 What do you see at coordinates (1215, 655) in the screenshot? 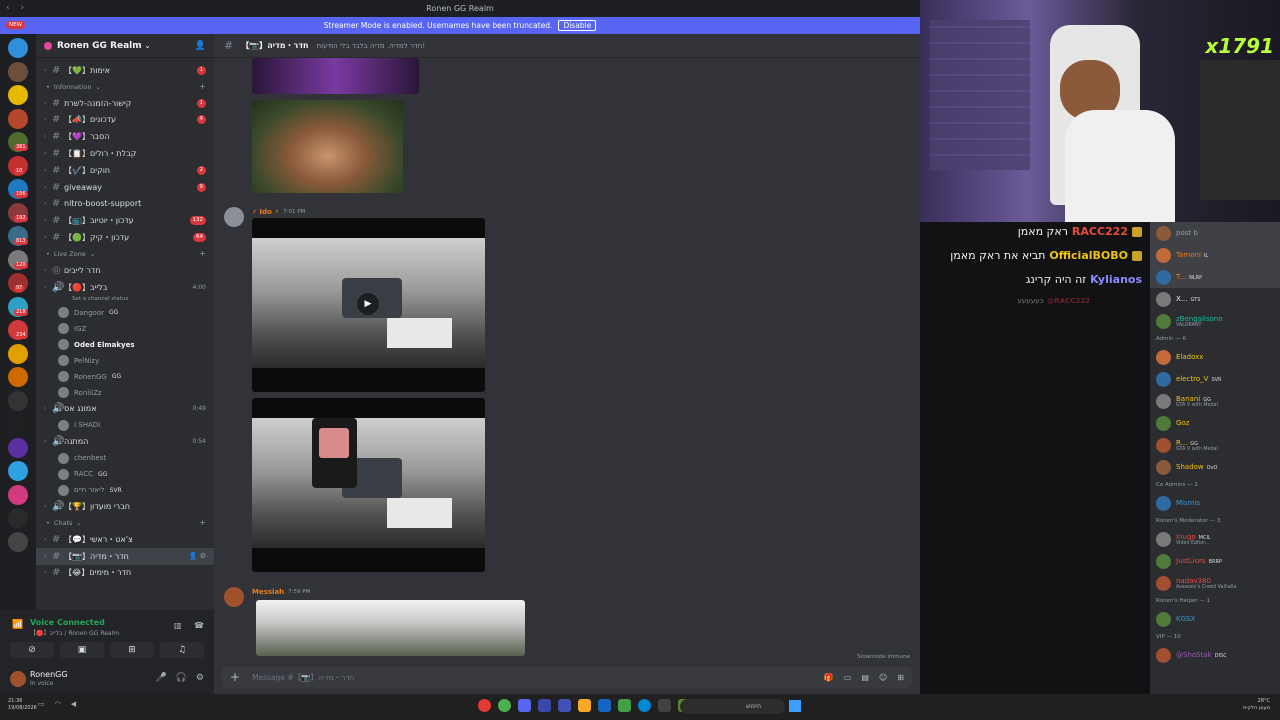
I see `member-item: @ShoStak DISC` at bounding box center [1215, 655].